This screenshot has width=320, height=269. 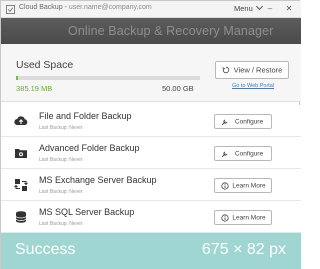 I want to click on used-space-label: Used Space, so click(x=45, y=65).